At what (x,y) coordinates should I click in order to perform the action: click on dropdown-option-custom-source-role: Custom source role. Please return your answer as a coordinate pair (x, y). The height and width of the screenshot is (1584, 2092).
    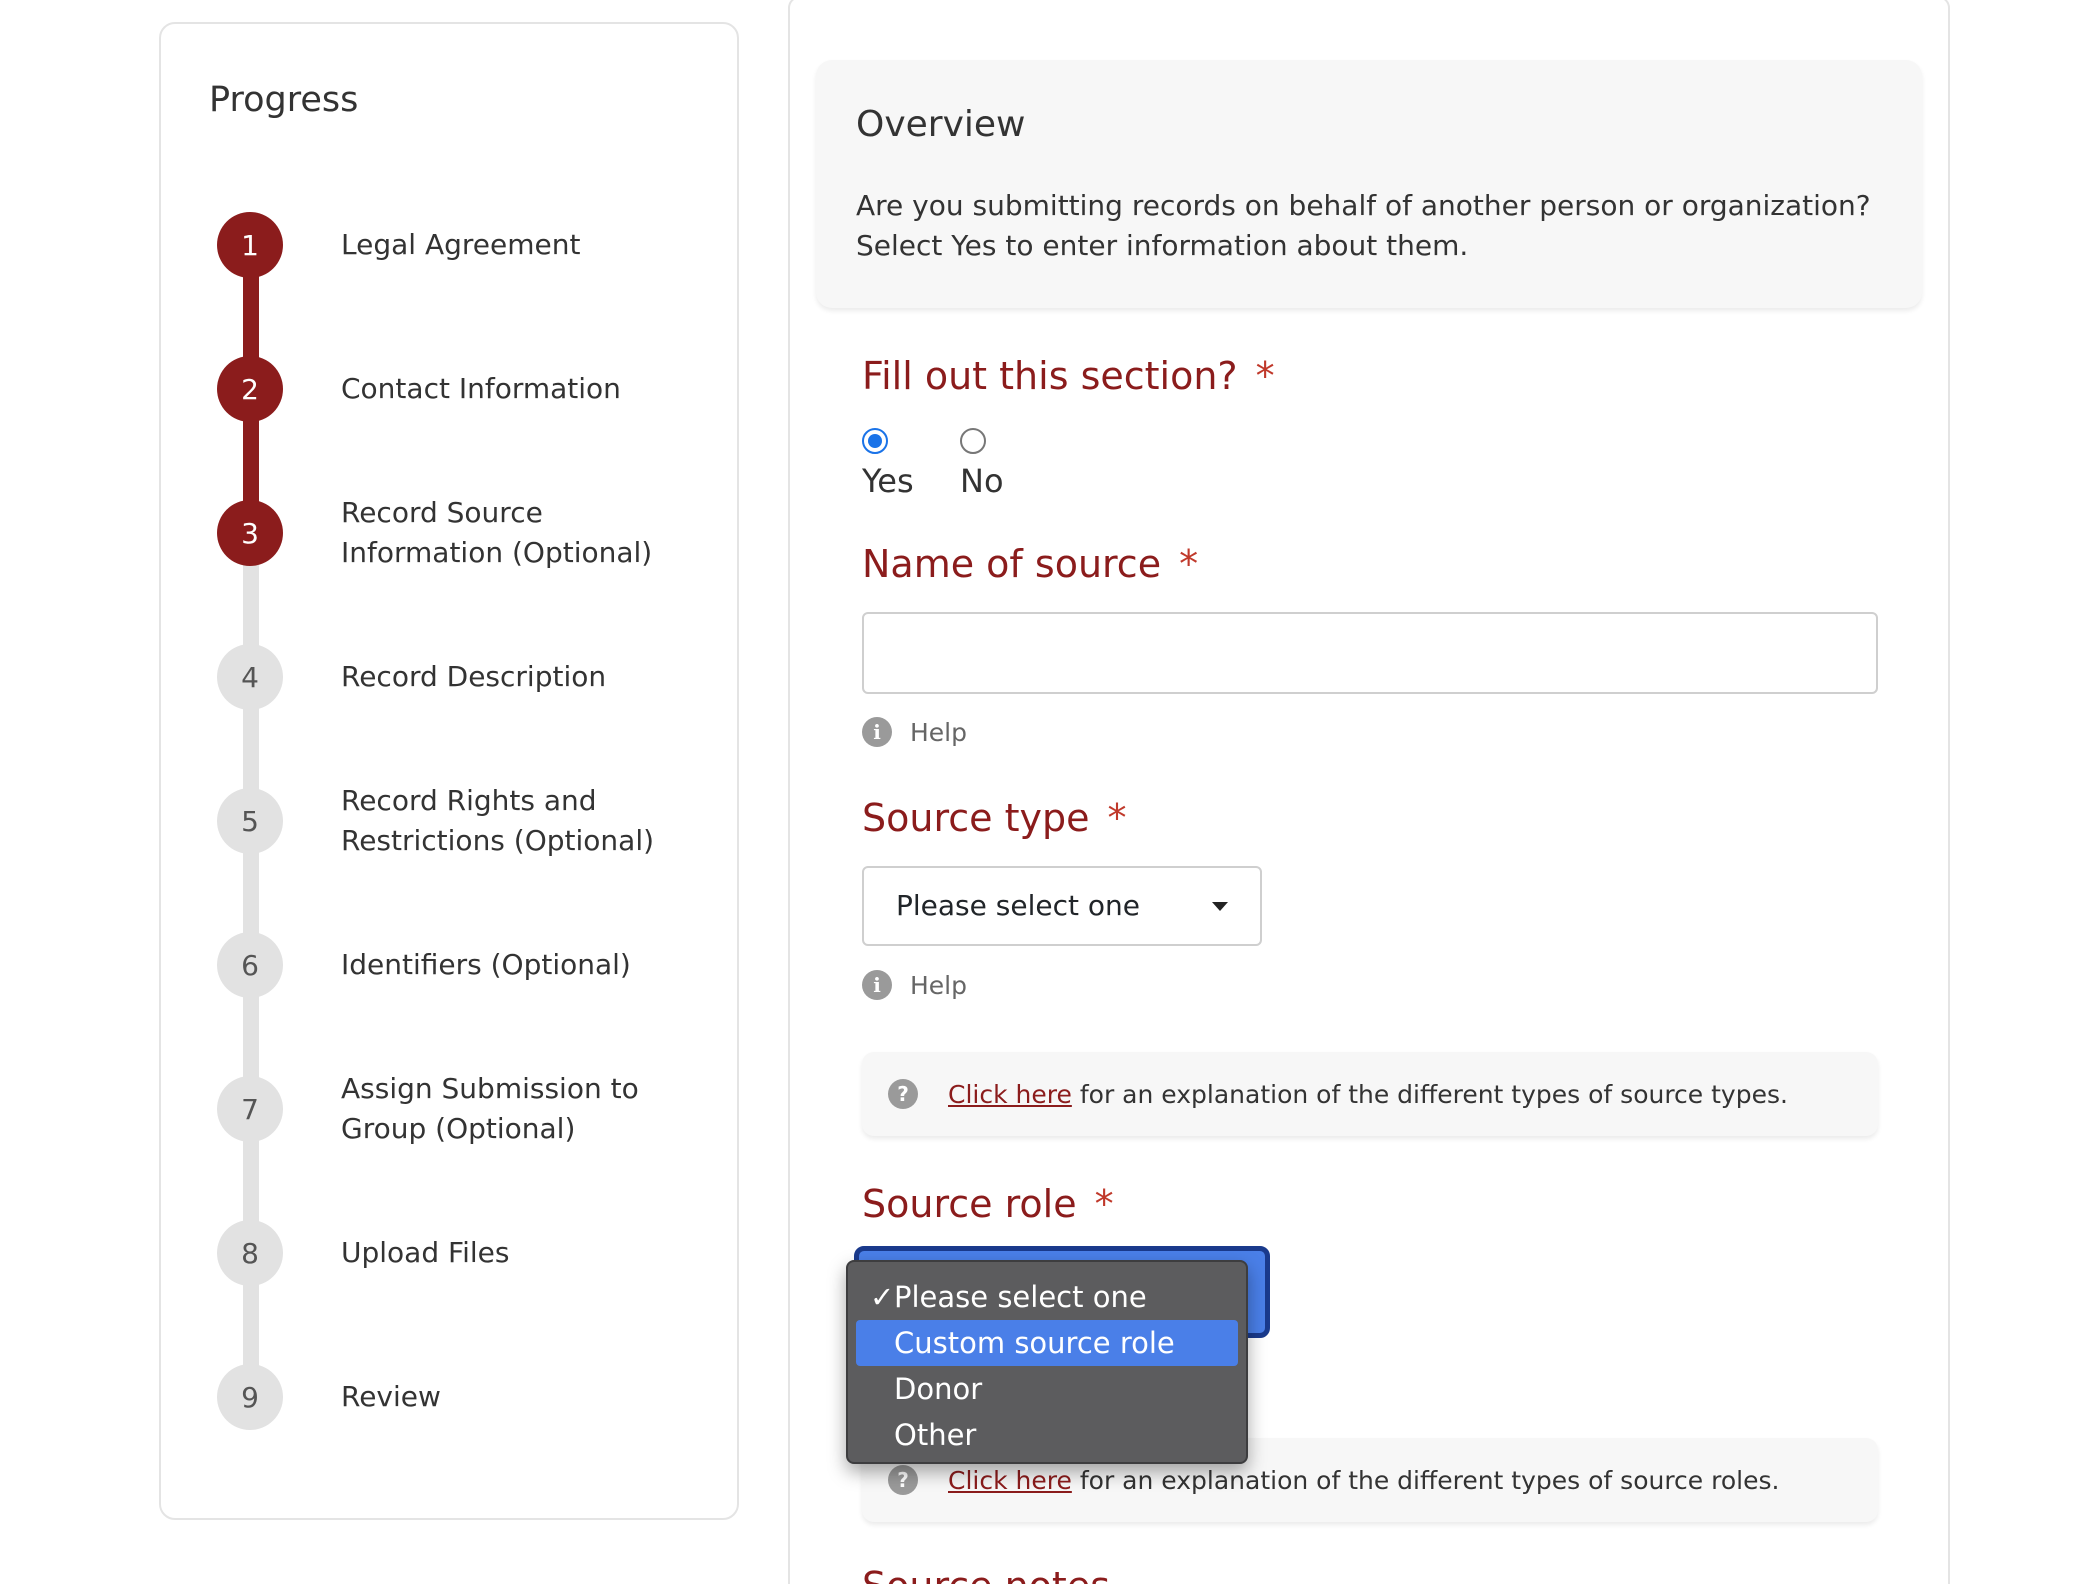
    Looking at the image, I should click on (1047, 1343).